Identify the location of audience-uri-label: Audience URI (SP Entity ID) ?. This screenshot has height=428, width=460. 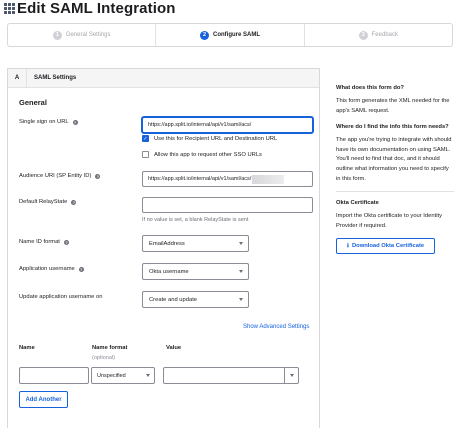
(60, 176).